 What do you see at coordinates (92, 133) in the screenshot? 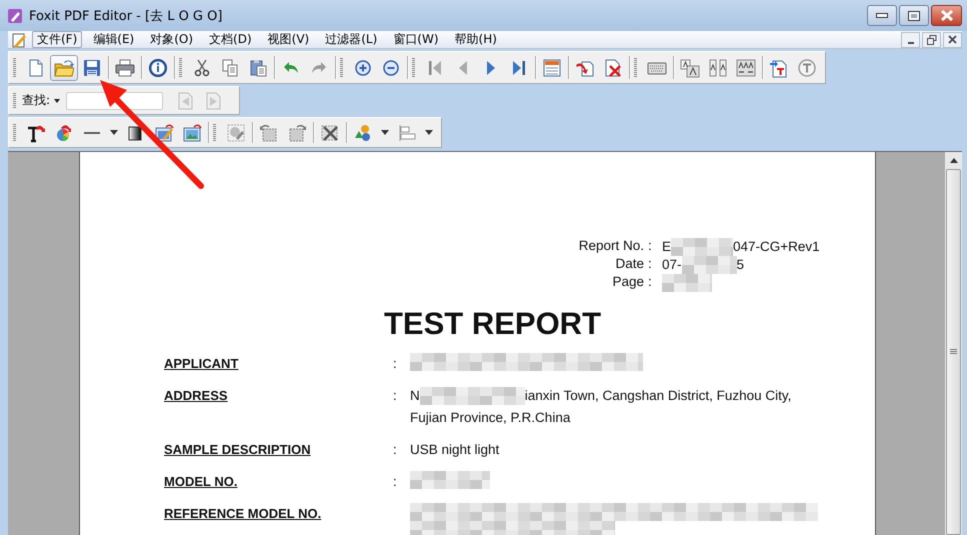
I see `line-tool-icon` at bounding box center [92, 133].